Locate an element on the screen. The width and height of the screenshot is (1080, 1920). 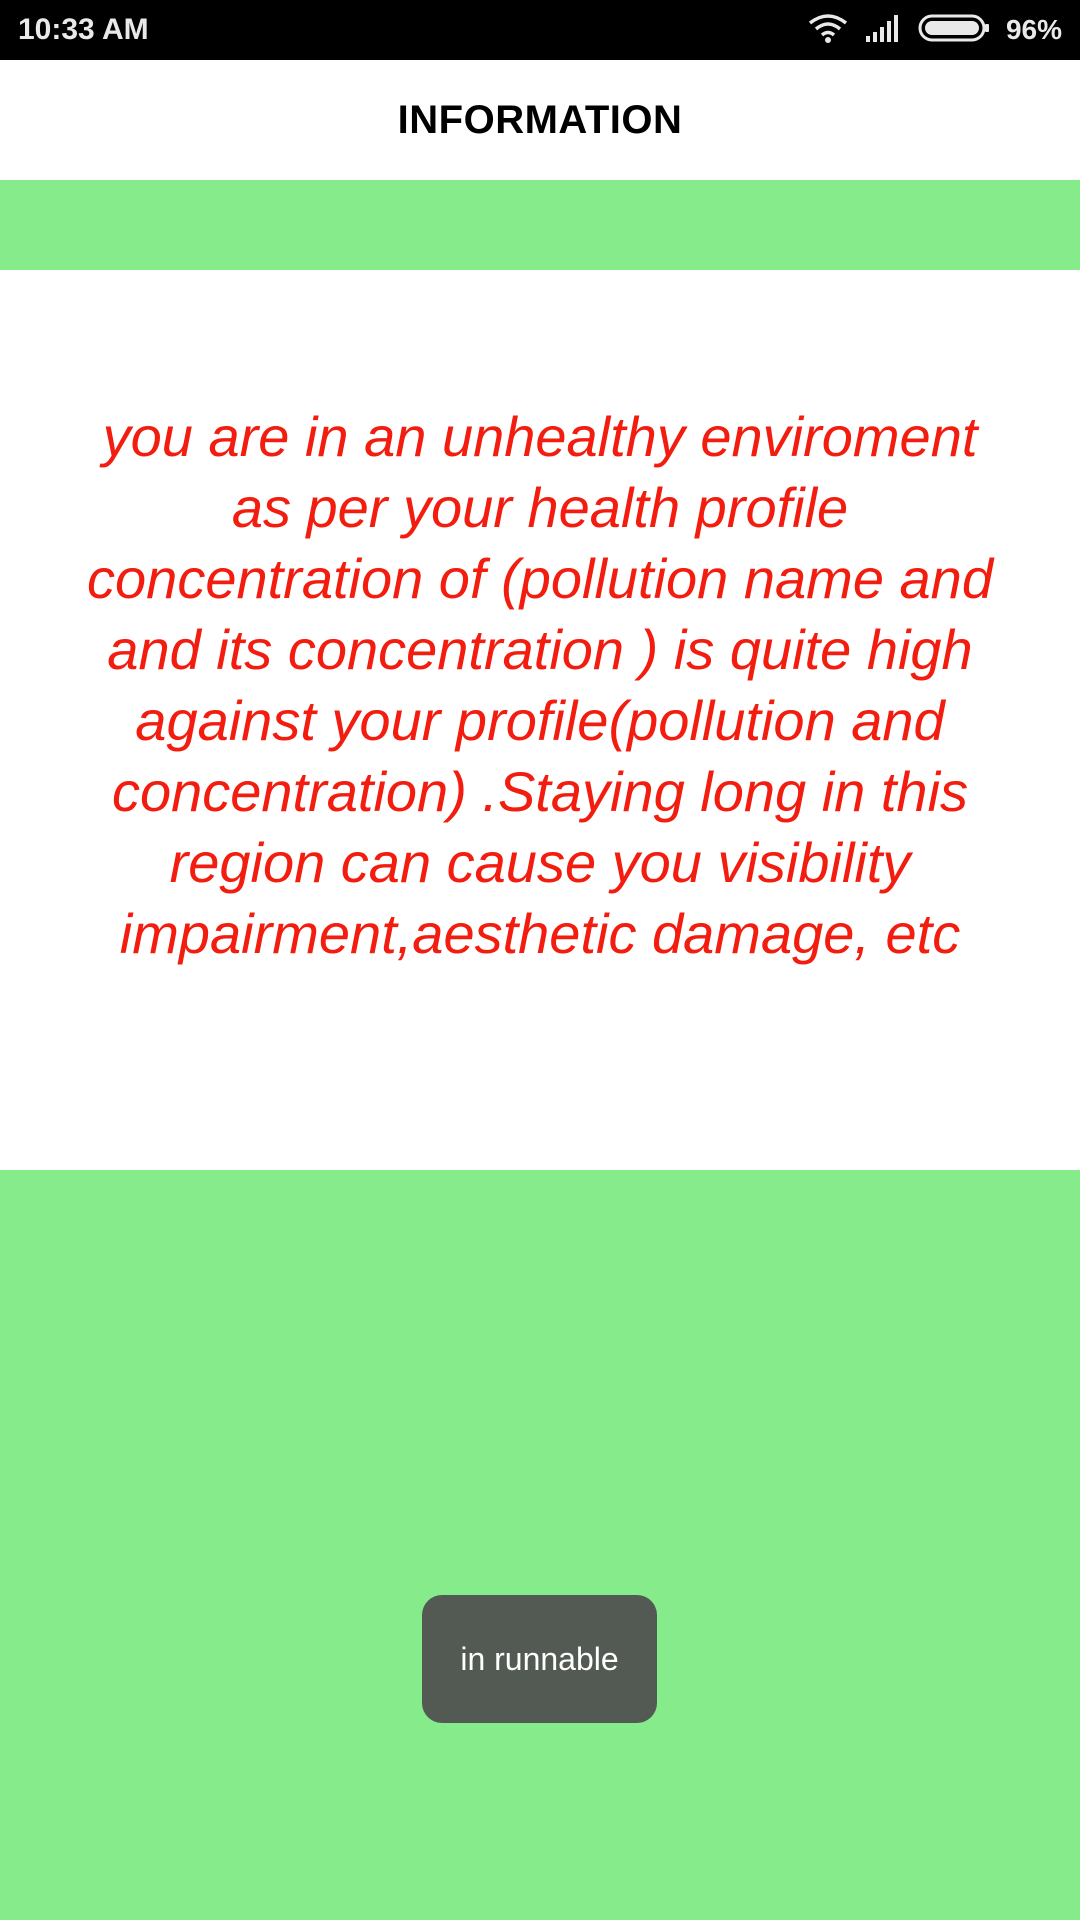
green-banner is located at coordinates (540, 225).